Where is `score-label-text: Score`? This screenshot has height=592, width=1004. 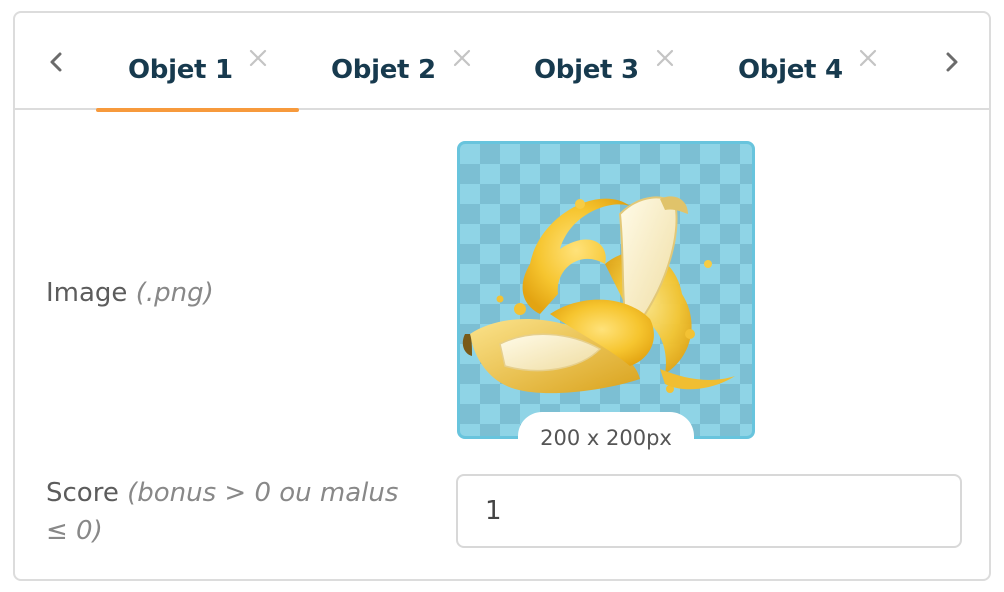
score-label-text: Score is located at coordinates (82, 493).